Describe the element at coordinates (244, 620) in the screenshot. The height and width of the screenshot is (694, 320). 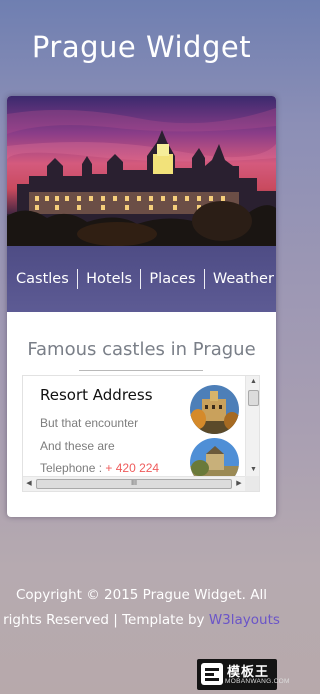
I see `w3layouts-link: W3layouts` at that location.